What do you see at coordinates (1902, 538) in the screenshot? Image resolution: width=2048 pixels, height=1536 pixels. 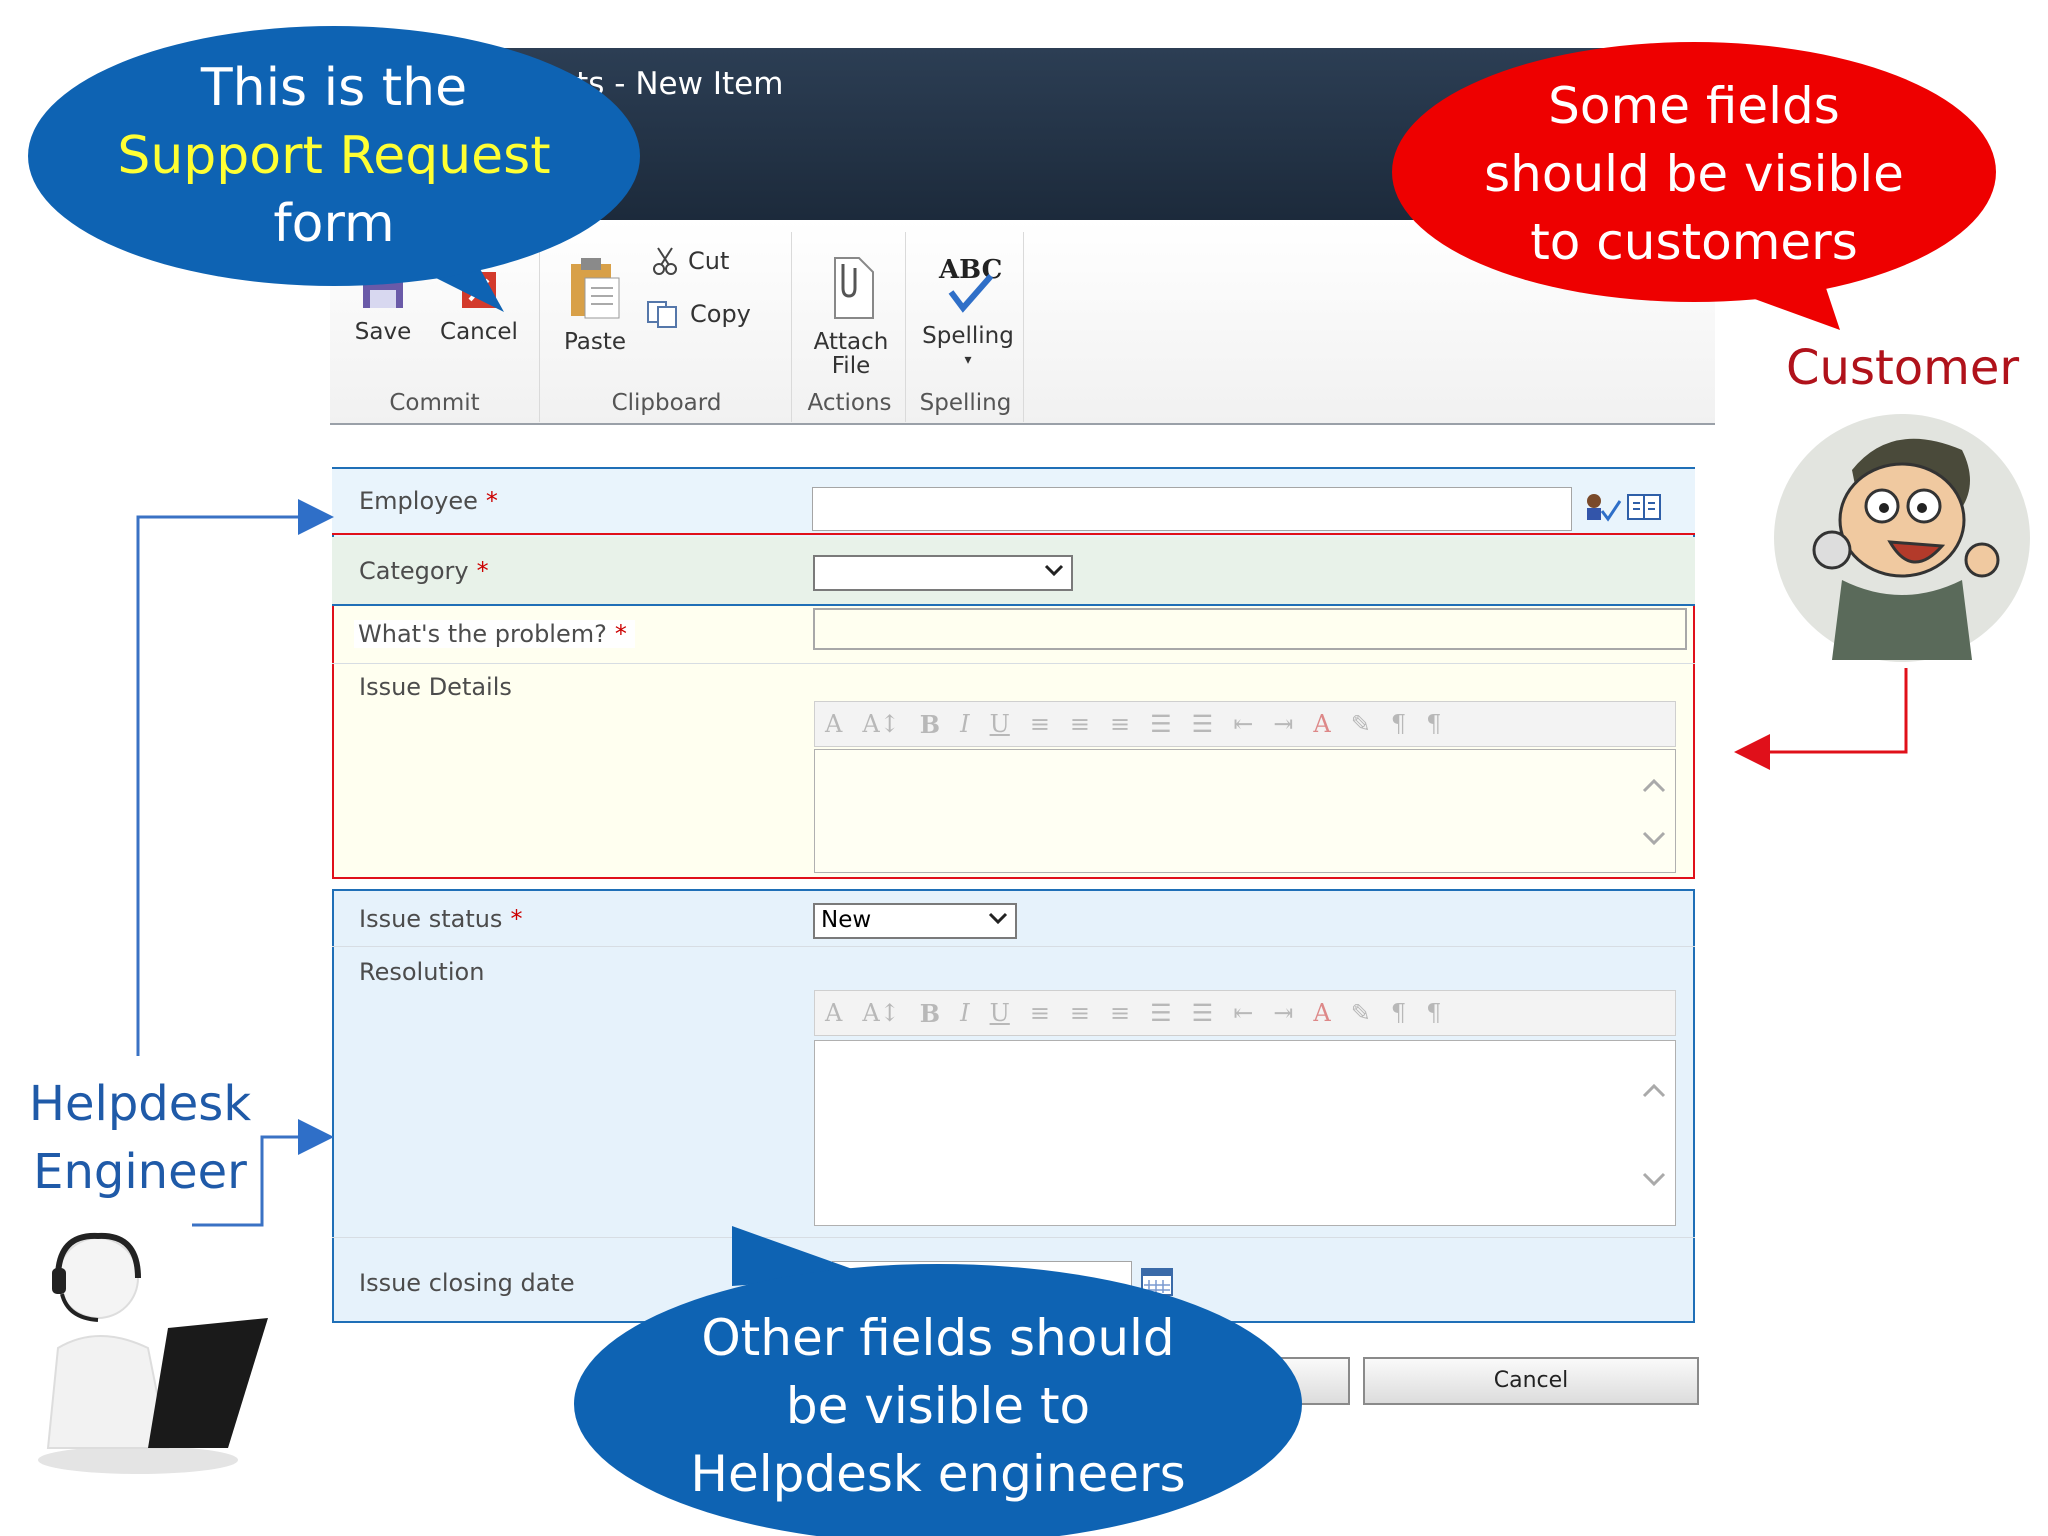 I see `customer-figure` at bounding box center [1902, 538].